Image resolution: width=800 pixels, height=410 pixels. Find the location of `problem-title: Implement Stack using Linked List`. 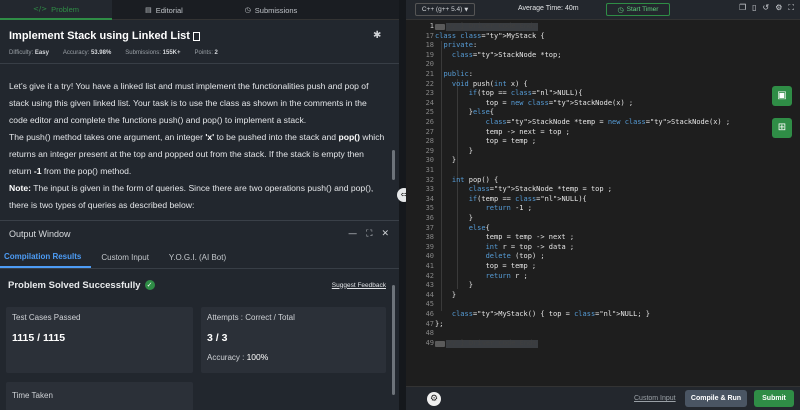

problem-title: Implement Stack using Linked List is located at coordinates (99, 36).